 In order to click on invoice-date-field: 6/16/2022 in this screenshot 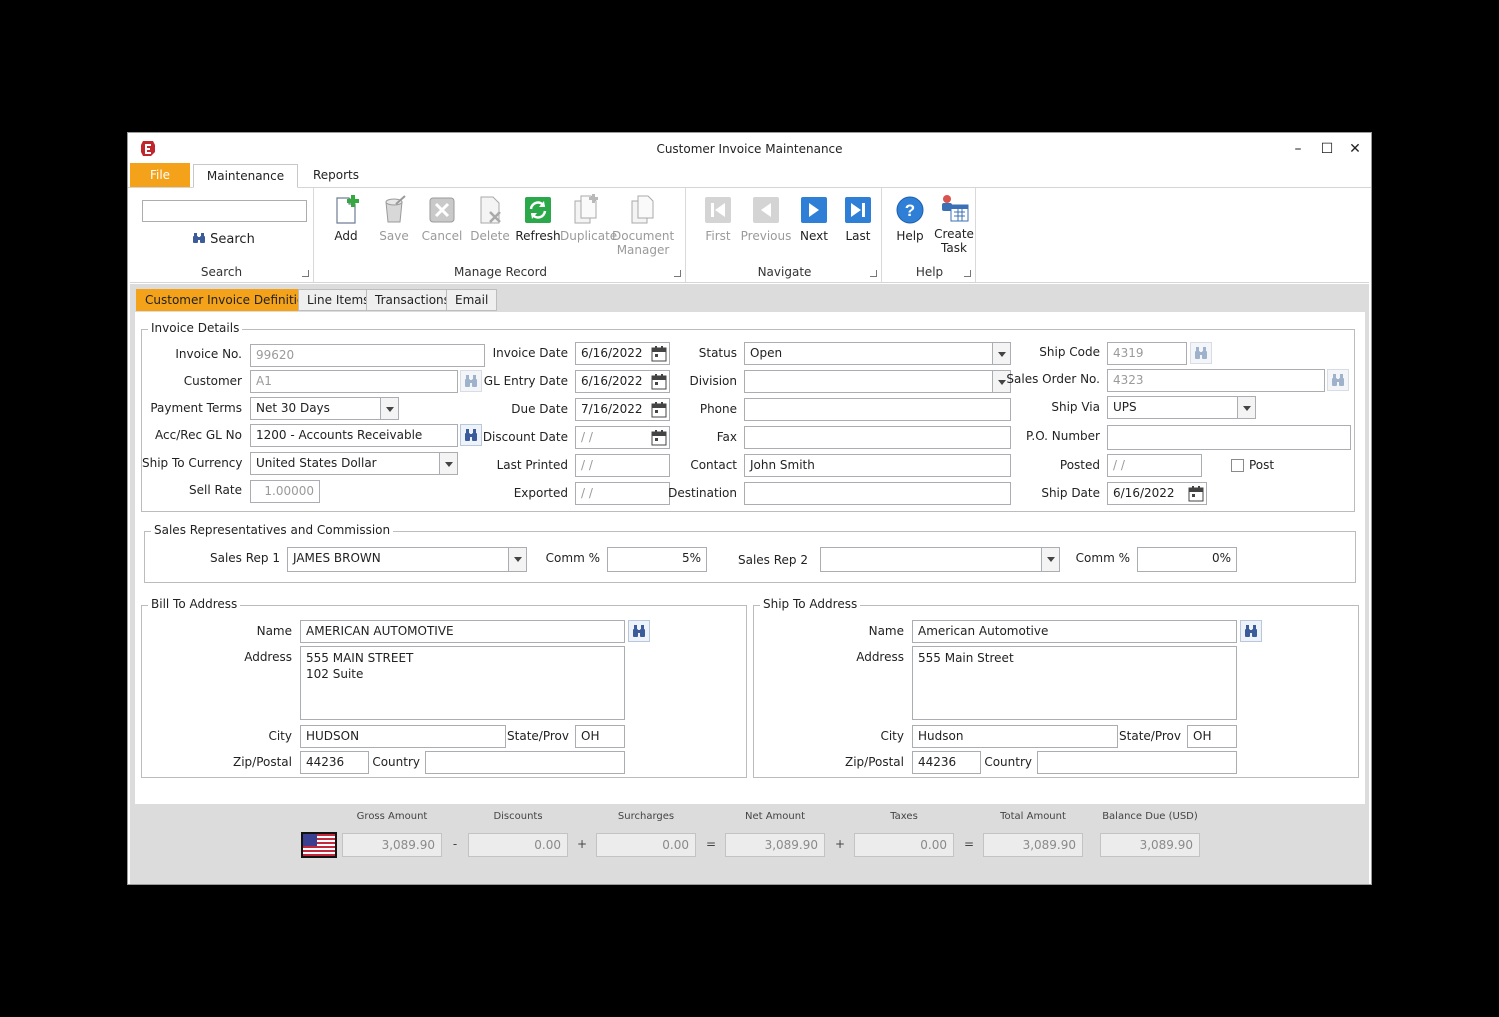, I will do `click(622, 353)`.